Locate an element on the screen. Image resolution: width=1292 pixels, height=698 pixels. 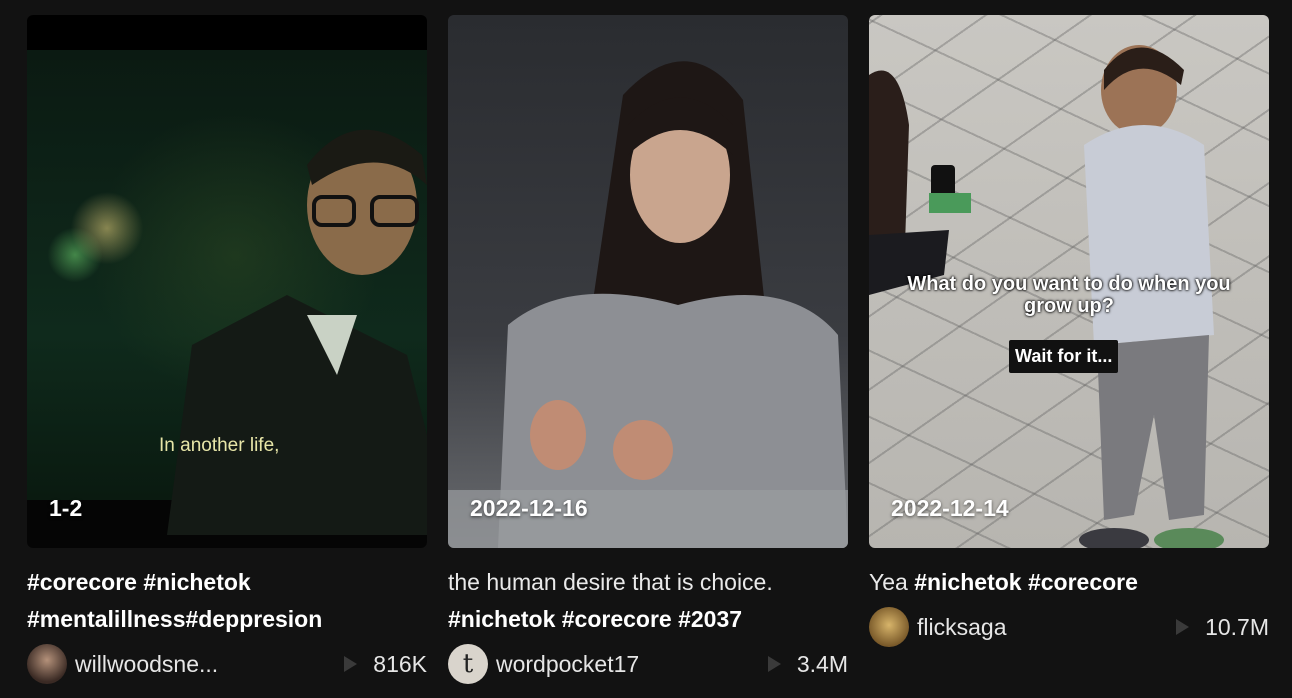
view-count: 10.7M is located at coordinates (1222, 627).